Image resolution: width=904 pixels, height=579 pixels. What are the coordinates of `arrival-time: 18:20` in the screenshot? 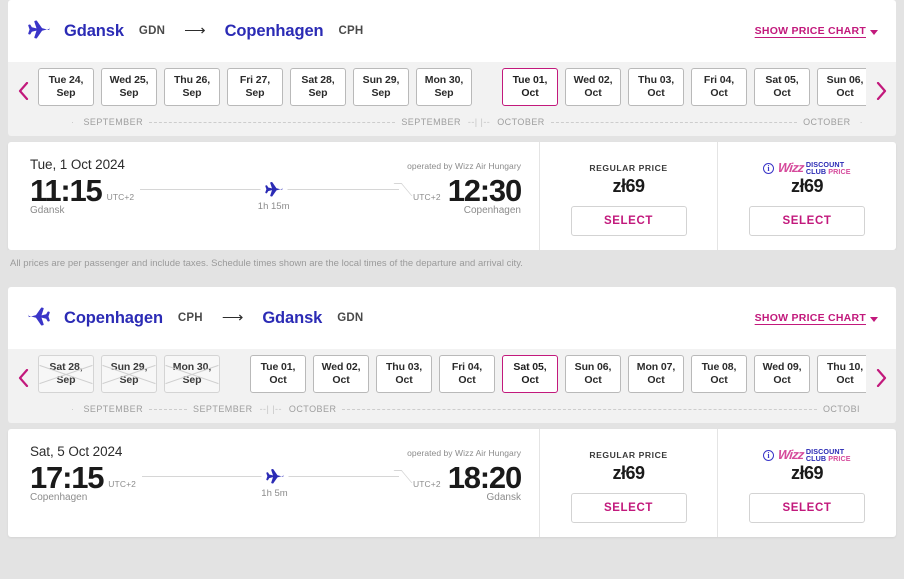 It's located at (485, 477).